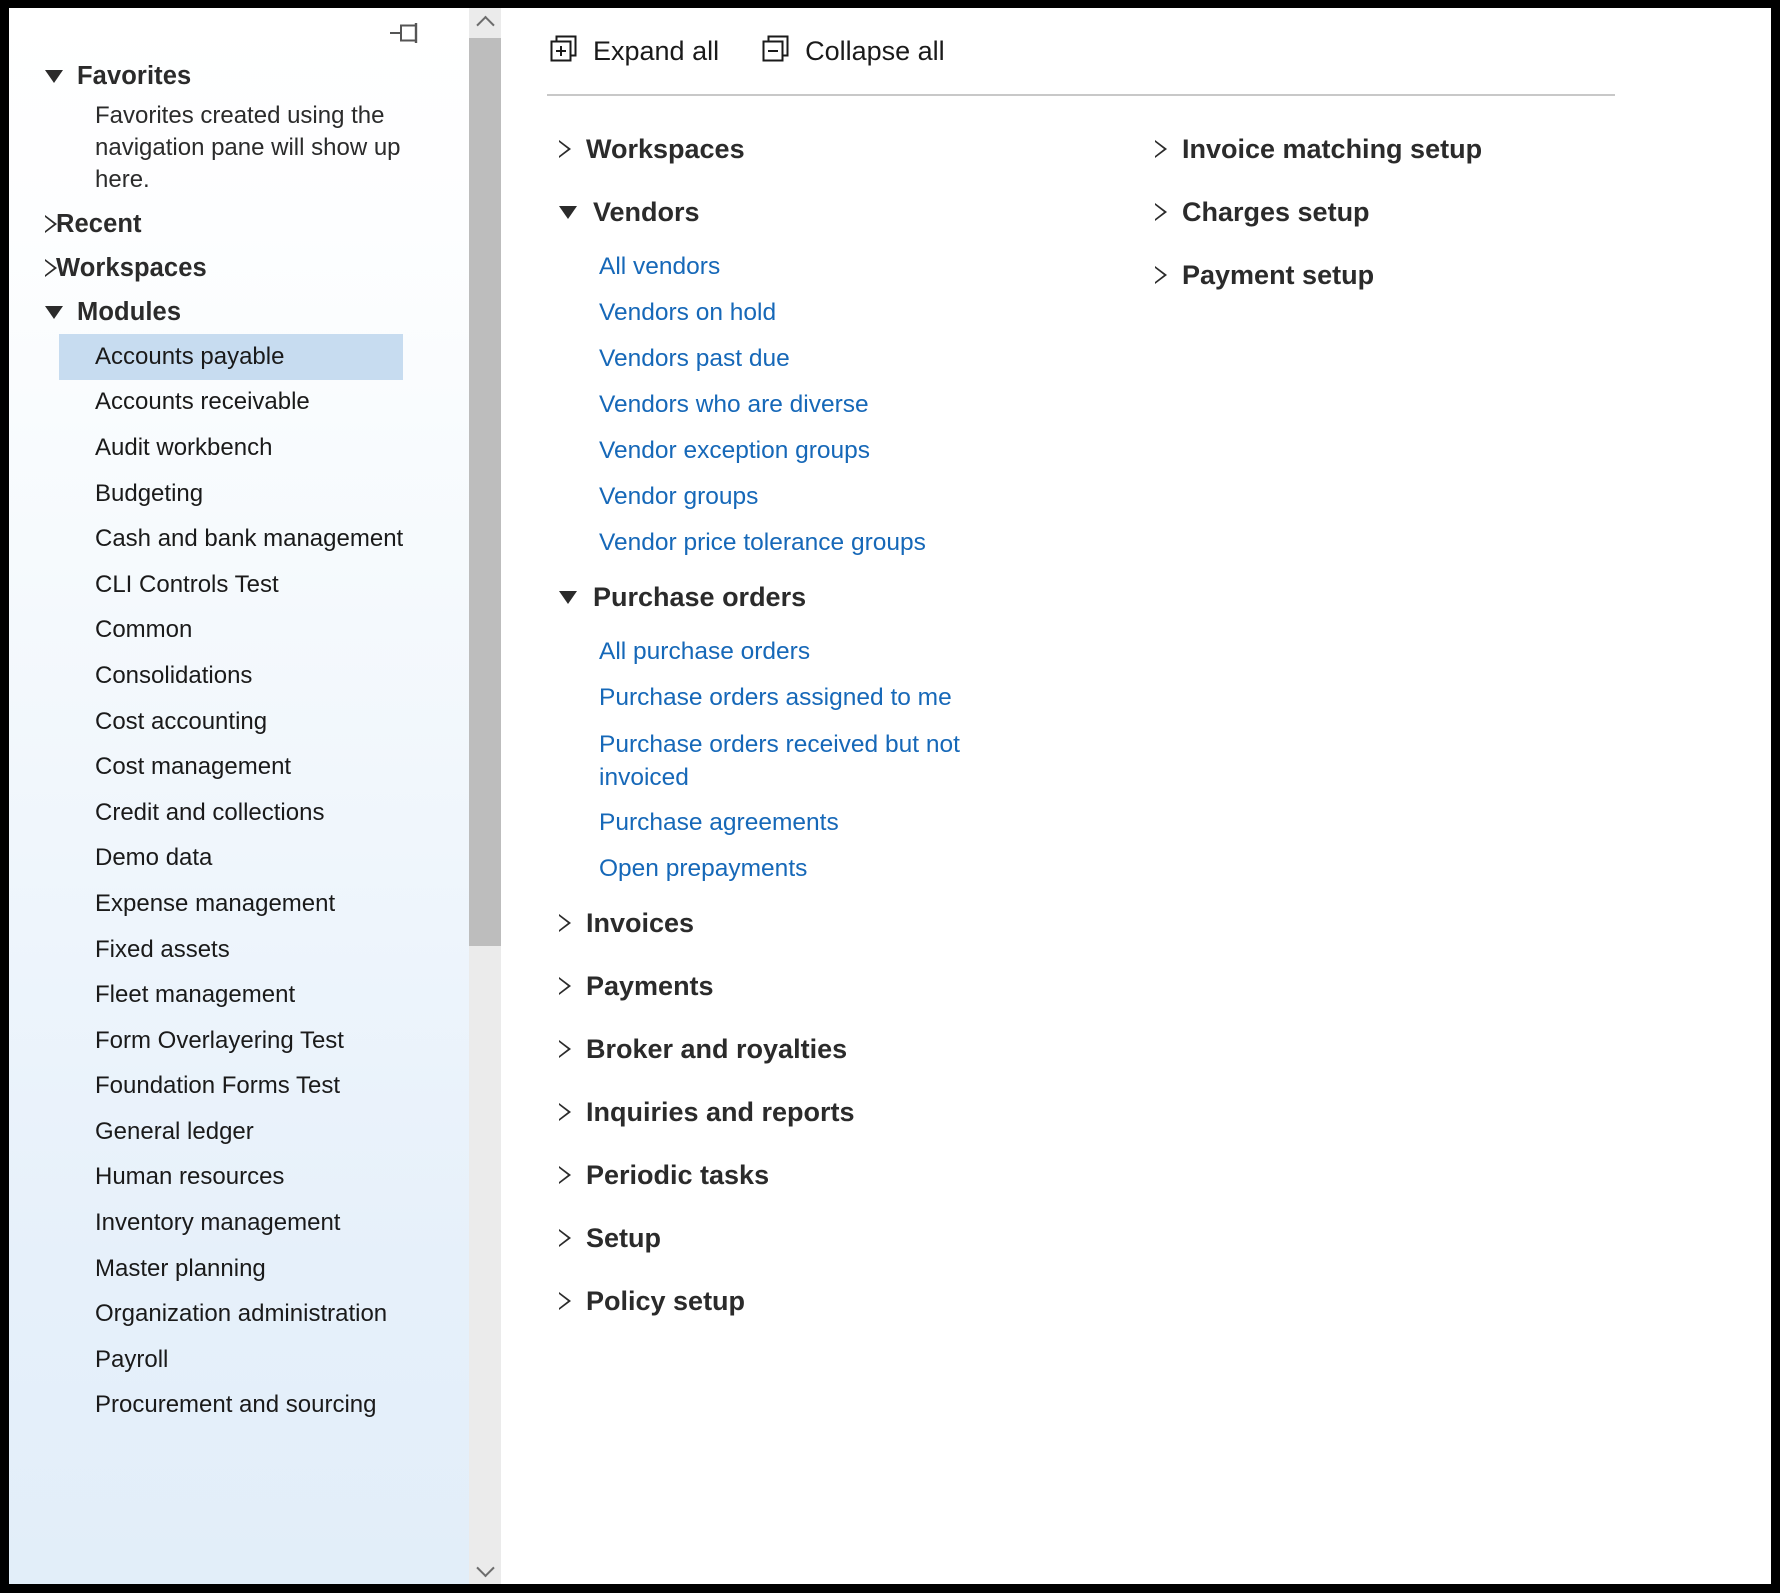  What do you see at coordinates (239, 539) in the screenshot?
I see `module-item-cash-and-bank-management: Cash and bank management` at bounding box center [239, 539].